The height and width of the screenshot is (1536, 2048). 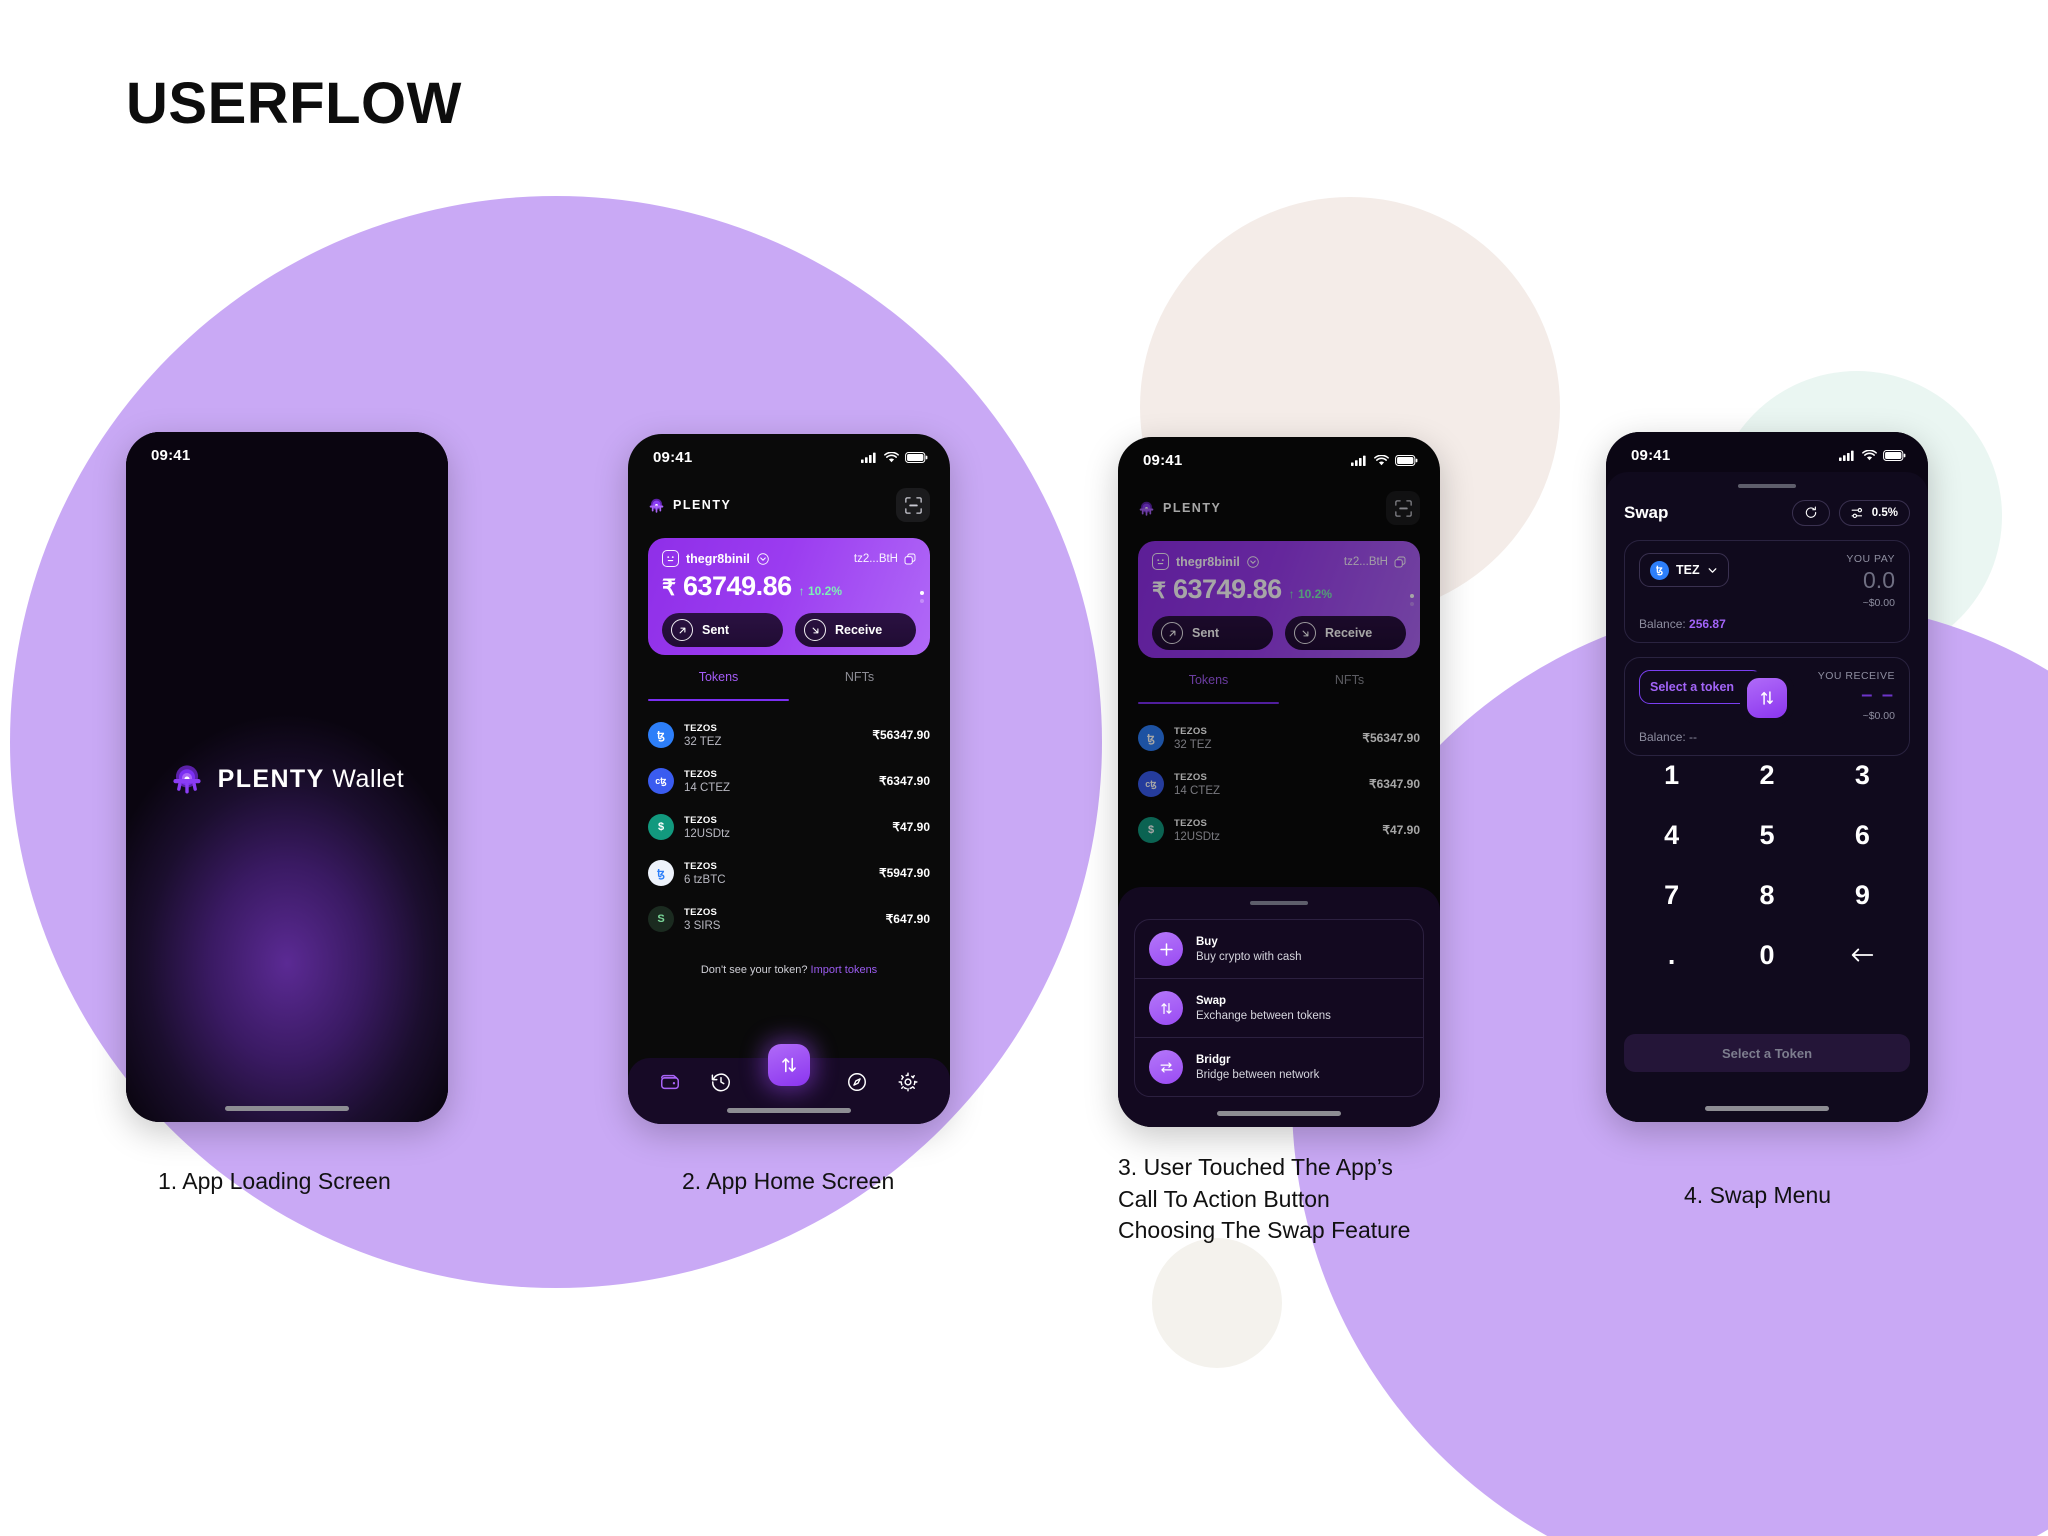 What do you see at coordinates (1767, 513) in the screenshot?
I see `swap-header: Swap 0.5%` at bounding box center [1767, 513].